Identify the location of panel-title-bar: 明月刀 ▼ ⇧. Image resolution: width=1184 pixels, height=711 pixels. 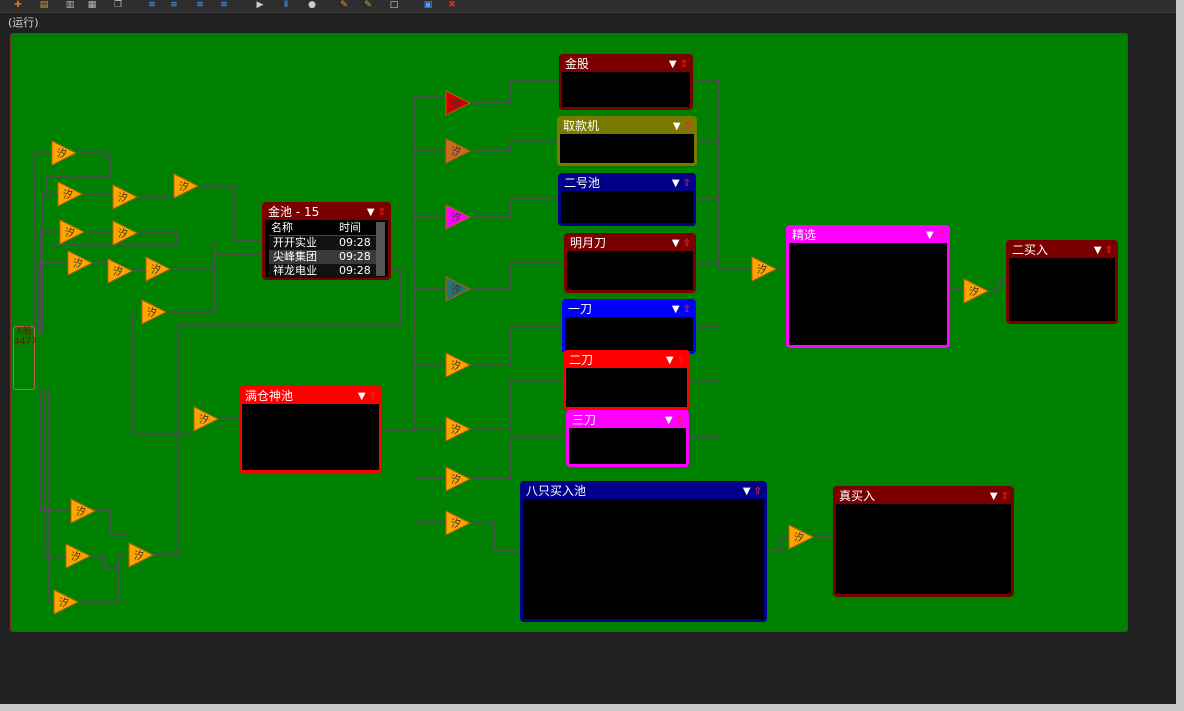
(630, 243).